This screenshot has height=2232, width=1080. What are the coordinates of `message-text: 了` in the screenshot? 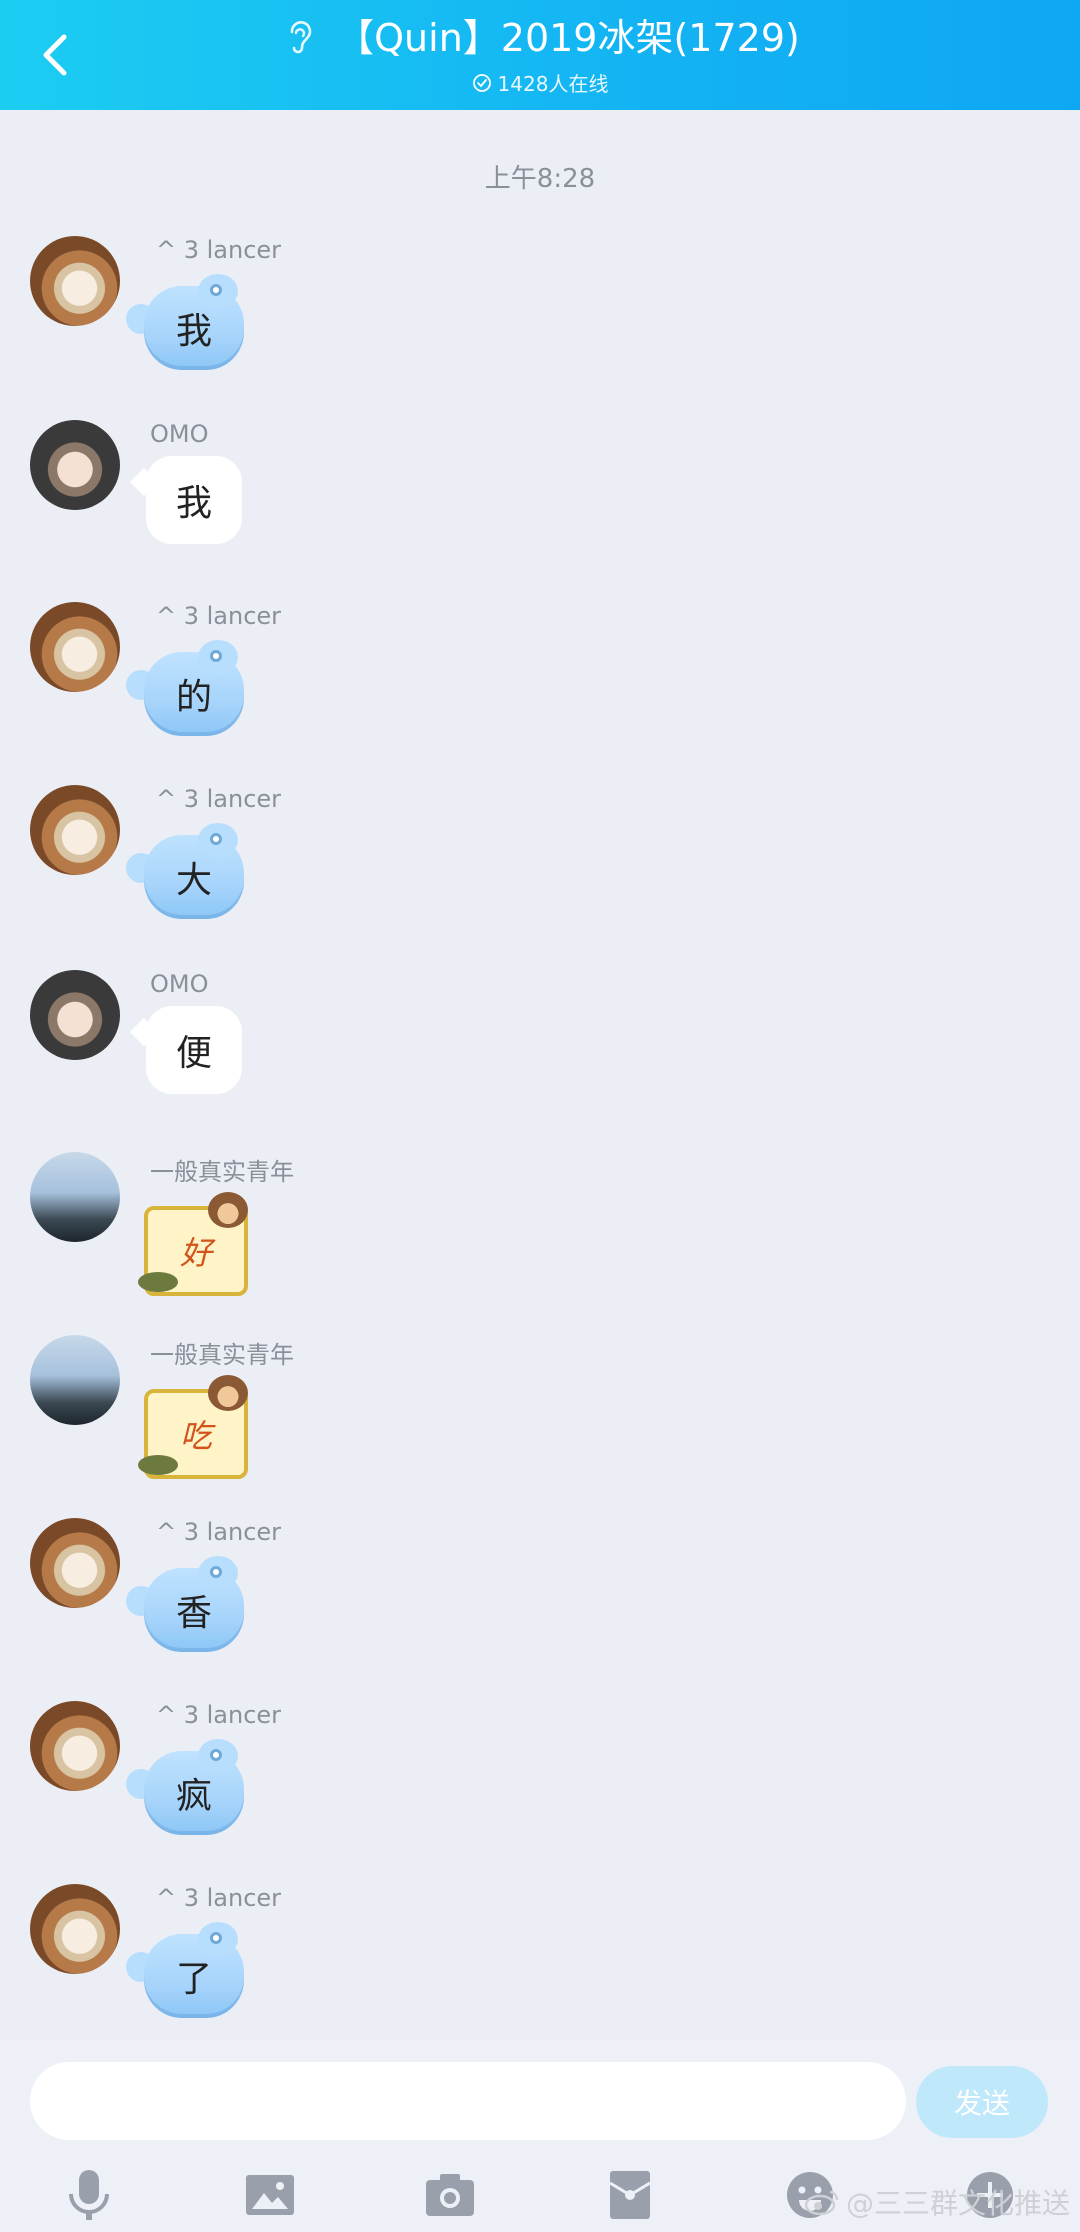 It's located at (193, 1979).